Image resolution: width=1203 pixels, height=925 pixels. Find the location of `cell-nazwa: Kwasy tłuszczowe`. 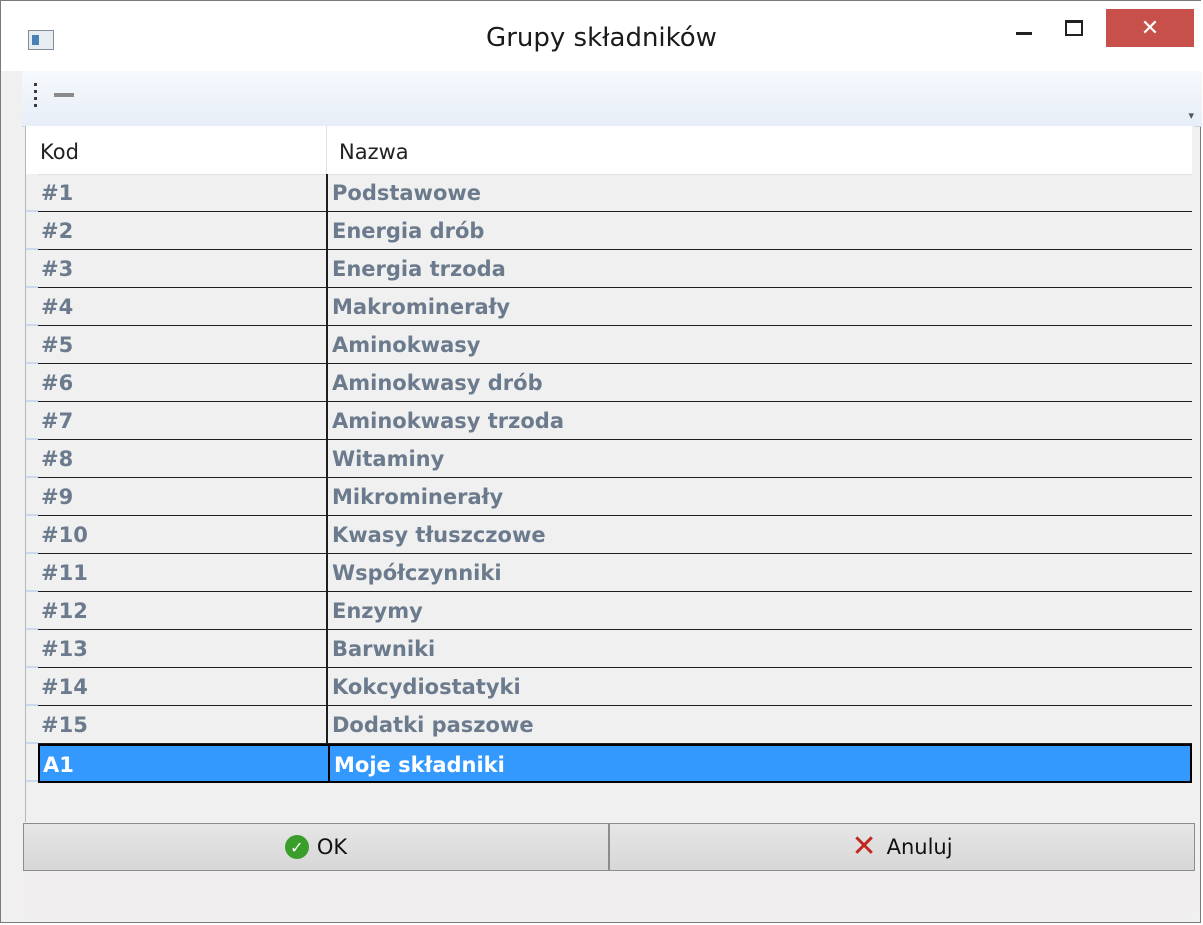

cell-nazwa: Kwasy tłuszczowe is located at coordinates (759, 534).